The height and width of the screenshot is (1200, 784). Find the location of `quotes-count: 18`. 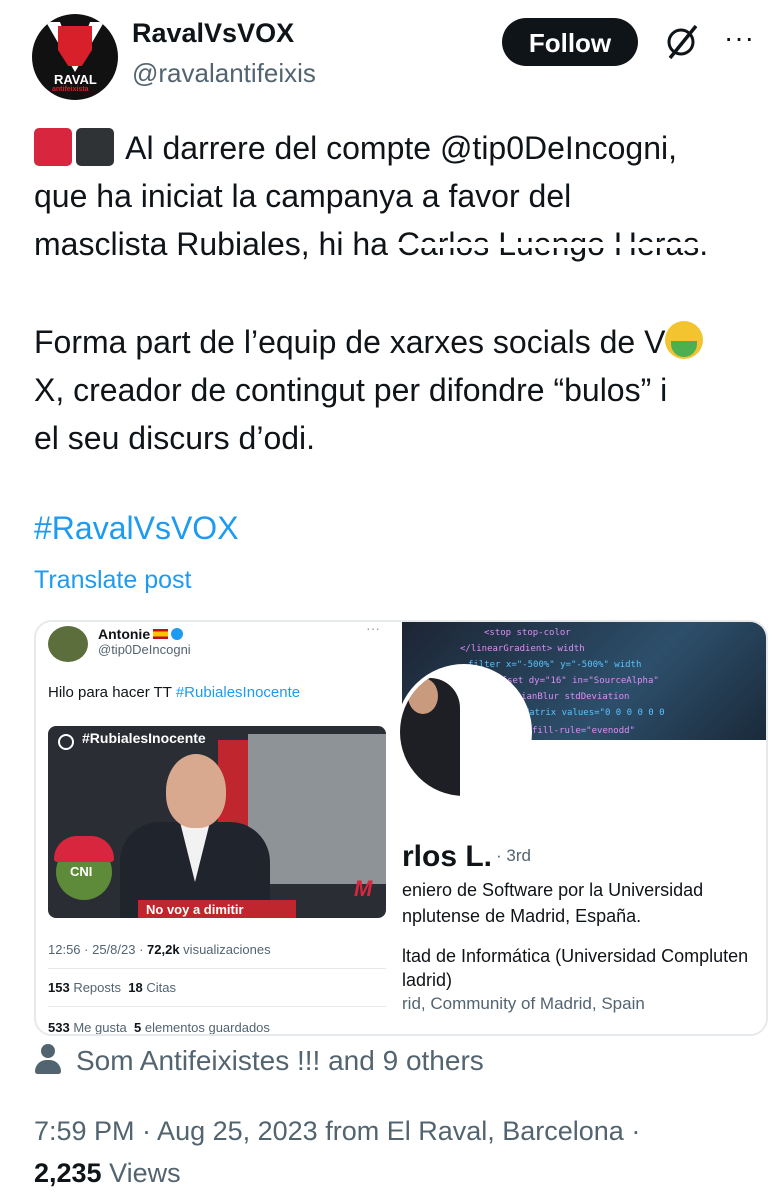

quotes-count: 18 is located at coordinates (135, 987).